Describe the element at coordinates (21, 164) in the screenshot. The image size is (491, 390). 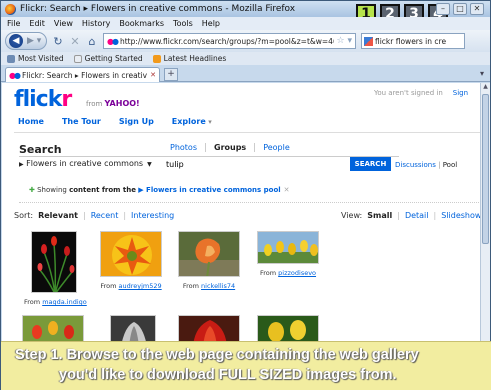
I see `scope-arrow-icon: ▶` at that location.